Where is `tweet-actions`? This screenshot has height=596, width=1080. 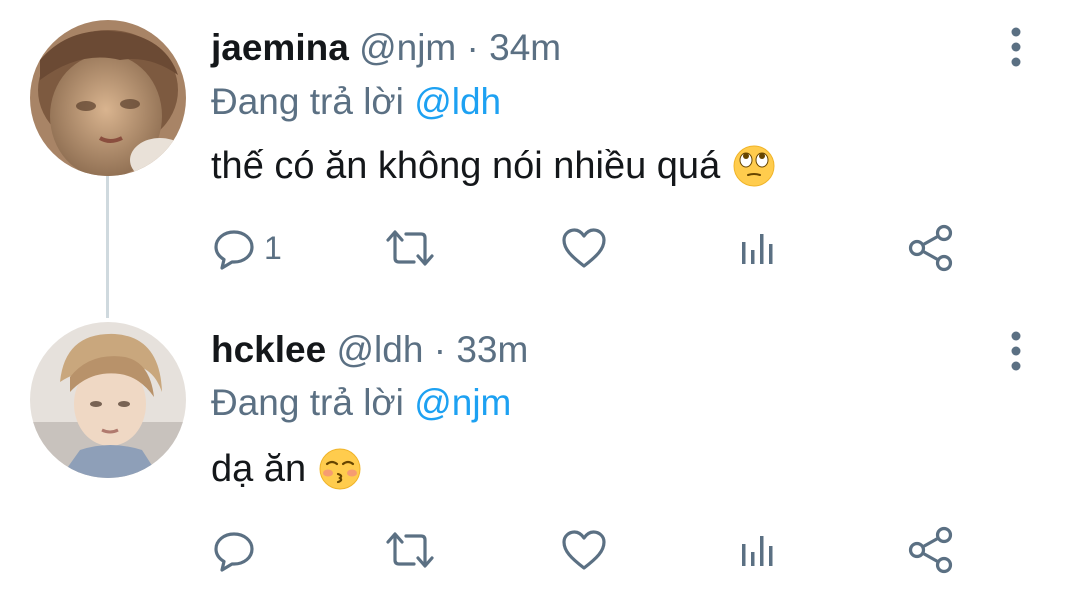 tweet-actions is located at coordinates (540, 550).